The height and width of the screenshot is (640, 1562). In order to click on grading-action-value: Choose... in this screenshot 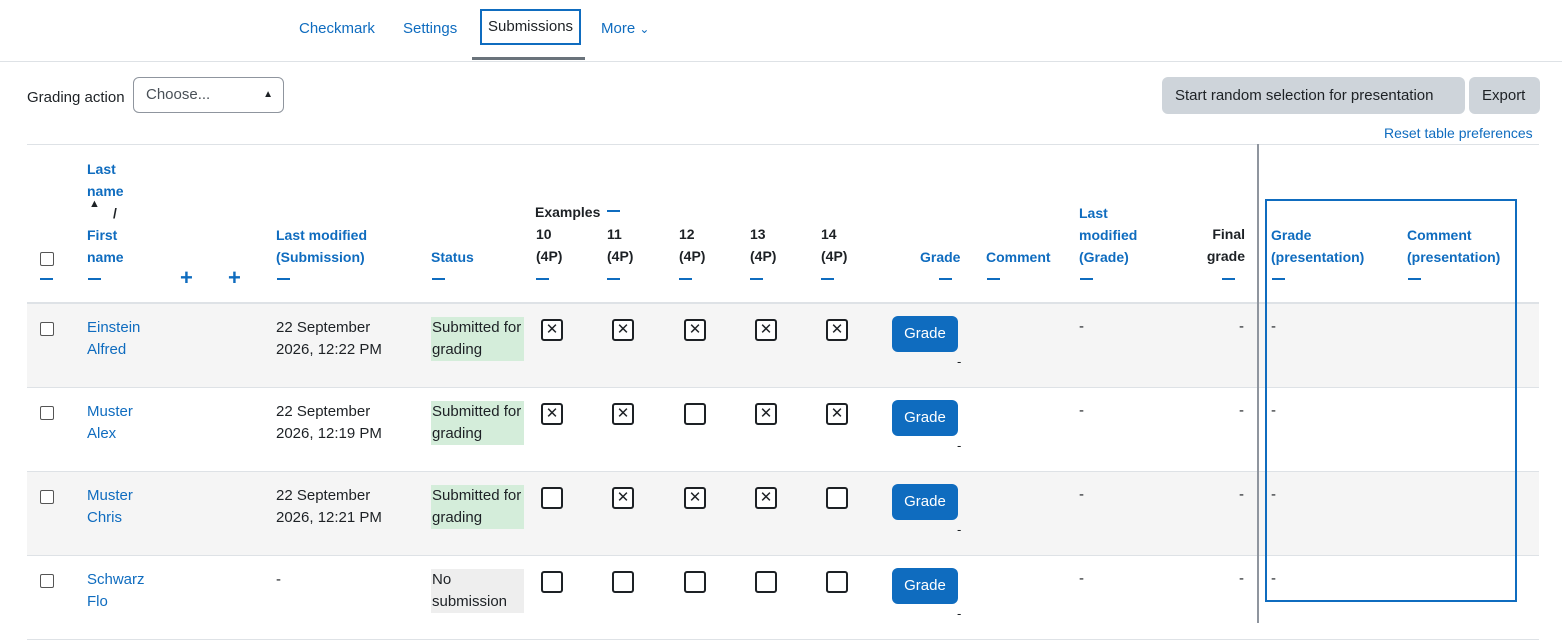, I will do `click(178, 94)`.